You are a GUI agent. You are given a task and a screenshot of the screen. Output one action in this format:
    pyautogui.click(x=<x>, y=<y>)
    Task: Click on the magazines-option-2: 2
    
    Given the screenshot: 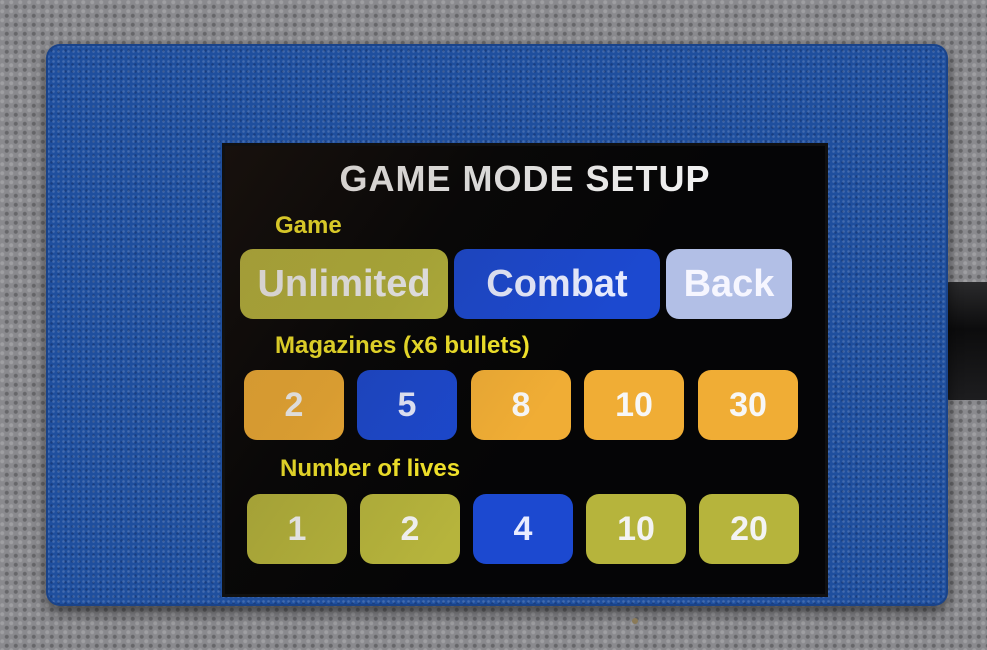 What is the action you would take?
    pyautogui.click(x=294, y=405)
    